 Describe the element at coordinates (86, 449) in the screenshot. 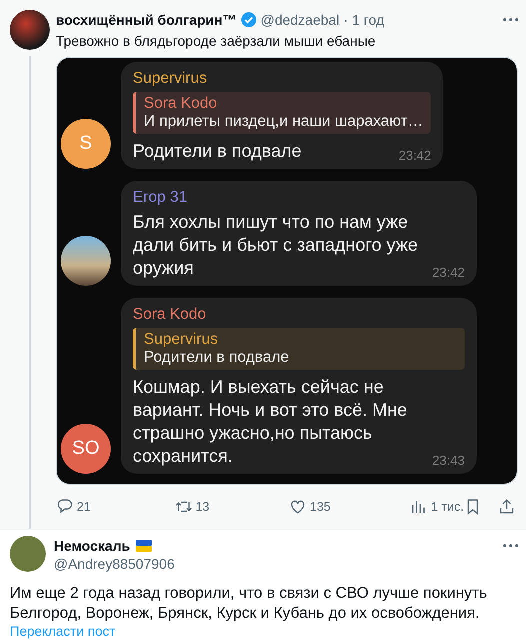

I see `avatar: SO` at that location.